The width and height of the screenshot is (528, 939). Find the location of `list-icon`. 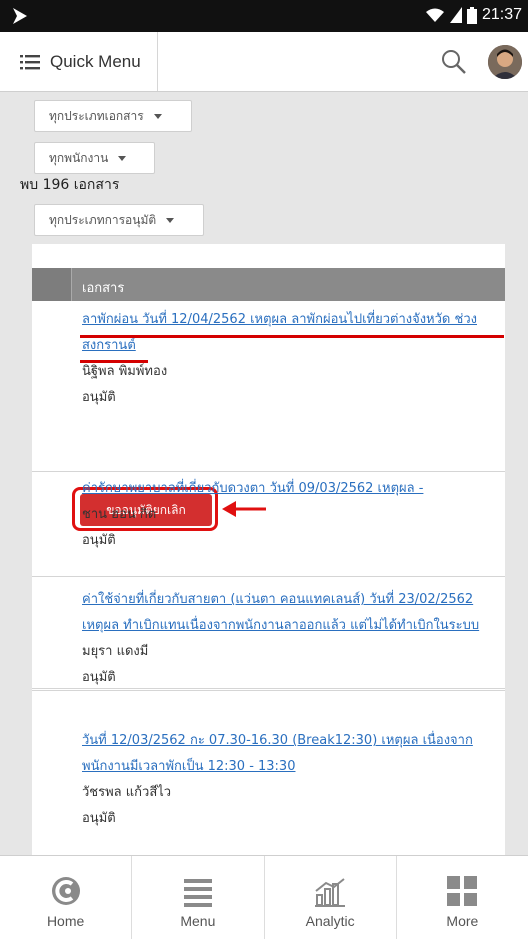

list-icon is located at coordinates (30, 61).